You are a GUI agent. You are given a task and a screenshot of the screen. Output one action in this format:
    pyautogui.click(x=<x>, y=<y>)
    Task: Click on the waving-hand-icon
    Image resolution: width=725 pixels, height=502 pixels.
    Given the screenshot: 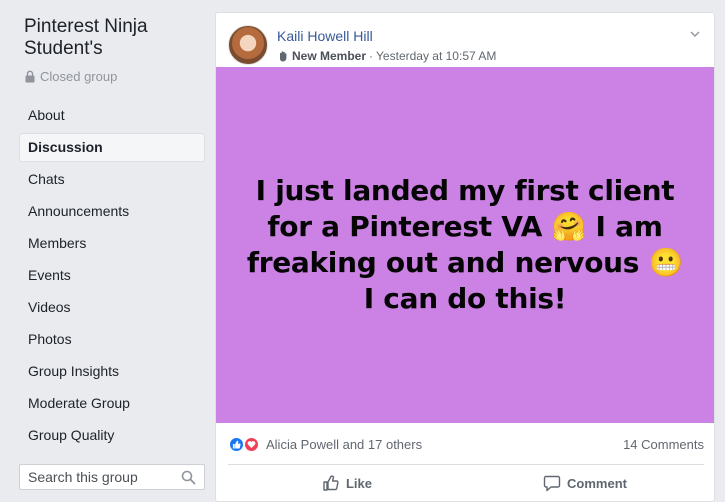 What is the action you would take?
    pyautogui.click(x=283, y=56)
    